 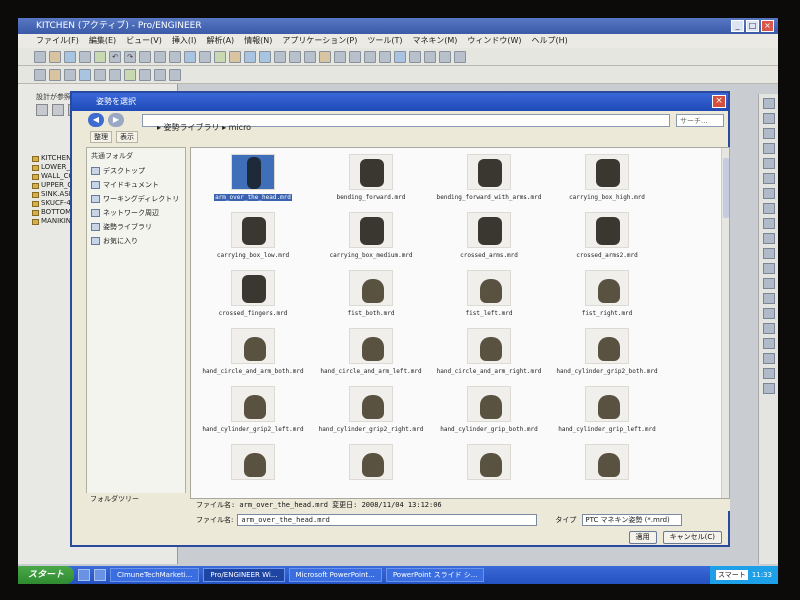 I want to click on curve-tool-icon, so click(x=768, y=133).